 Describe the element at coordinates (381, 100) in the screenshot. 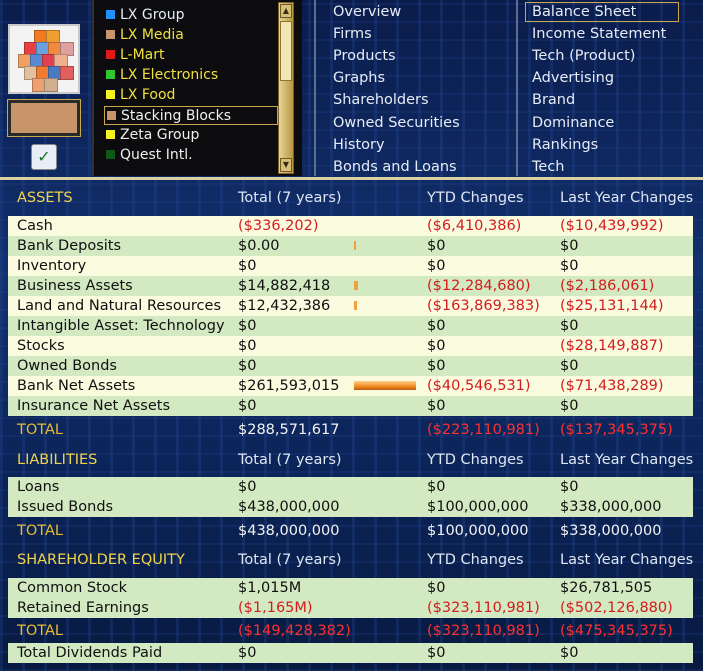

I see `report-menu-item: Shareholders` at that location.